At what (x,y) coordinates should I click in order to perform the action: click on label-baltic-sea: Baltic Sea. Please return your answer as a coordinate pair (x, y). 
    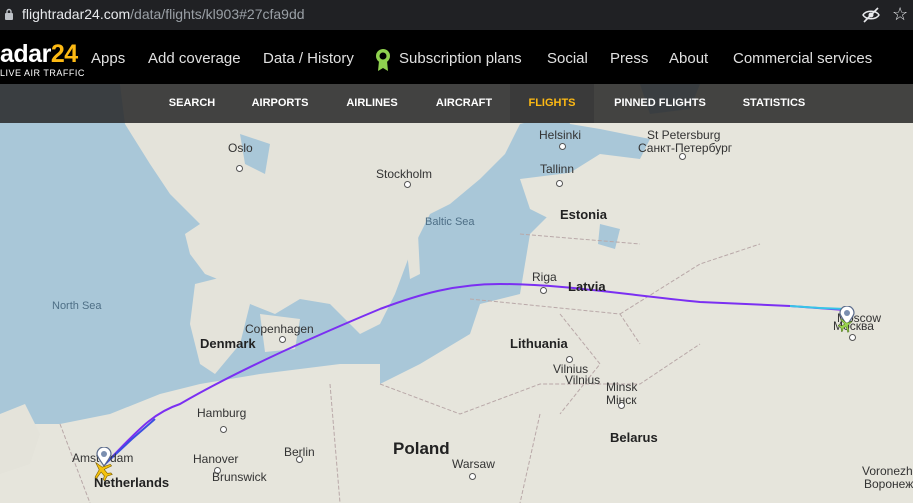
    Looking at the image, I should click on (450, 222).